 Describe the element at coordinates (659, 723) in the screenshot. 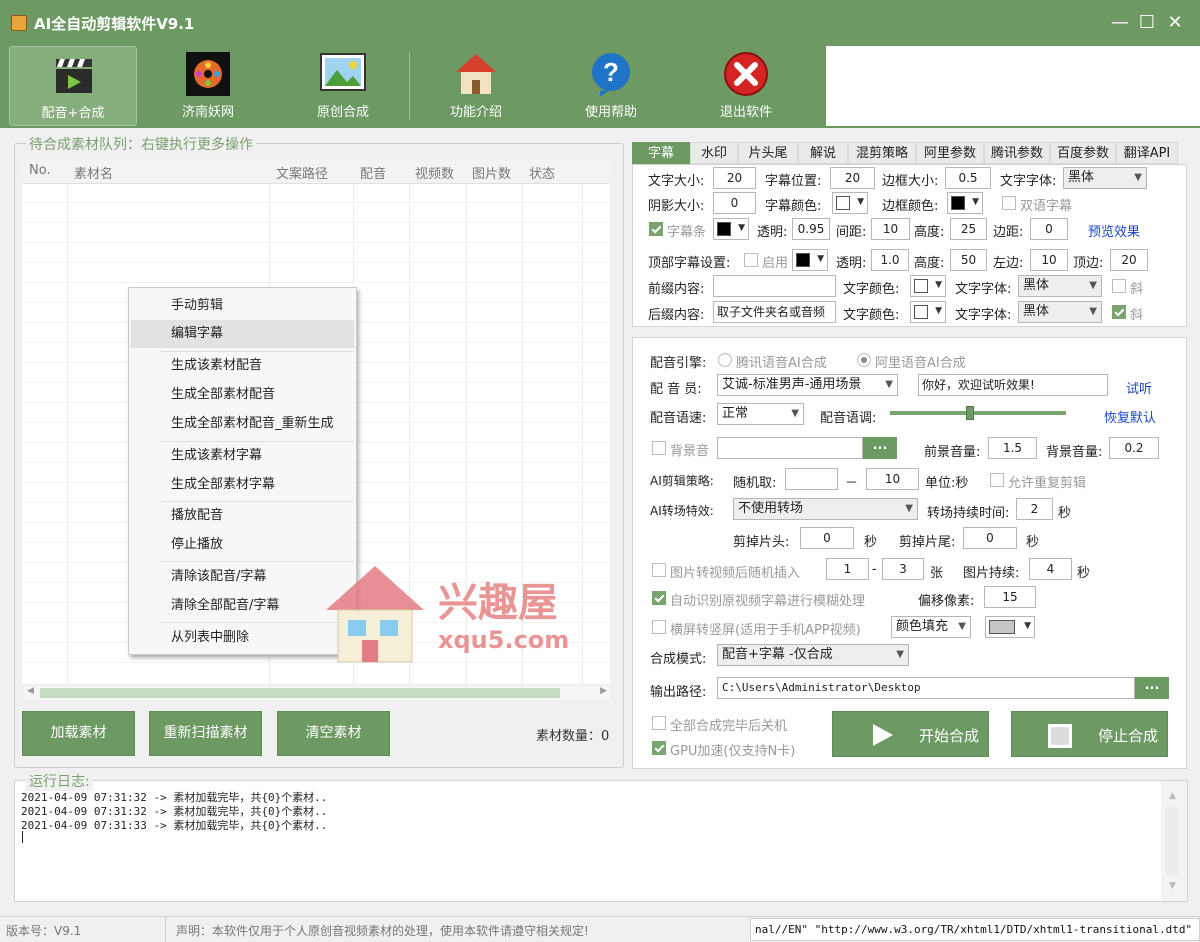

I see `shutdown-checkbox` at that location.